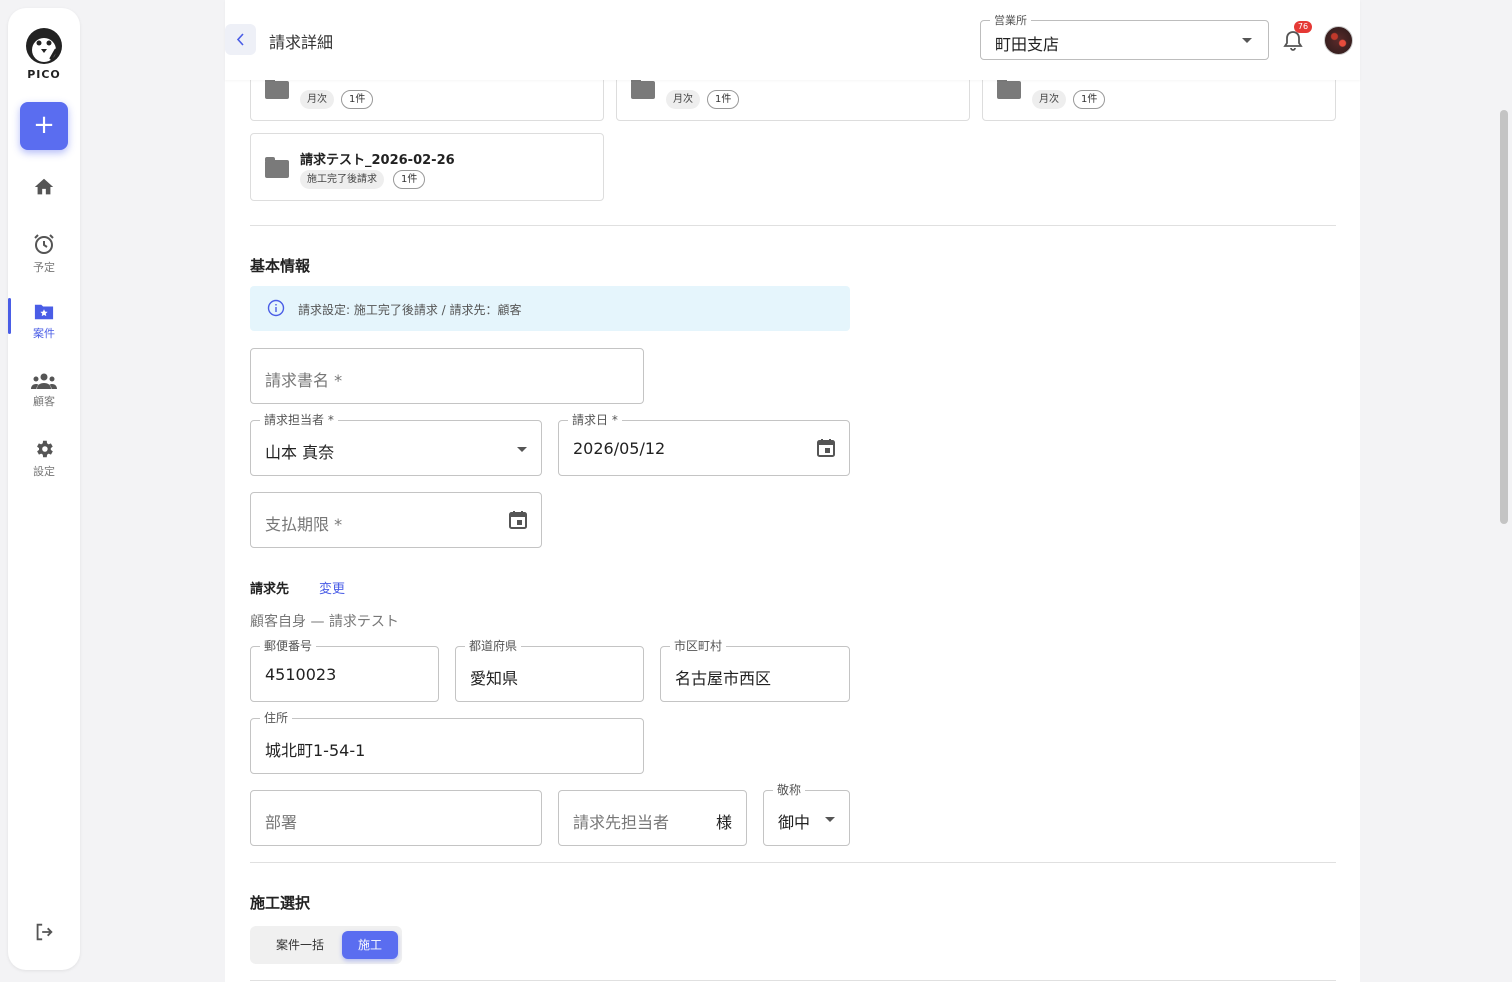 The width and height of the screenshot is (1512, 982). Describe the element at coordinates (595, 420) in the screenshot. I see `invoice-date-label: 請求日 *` at that location.